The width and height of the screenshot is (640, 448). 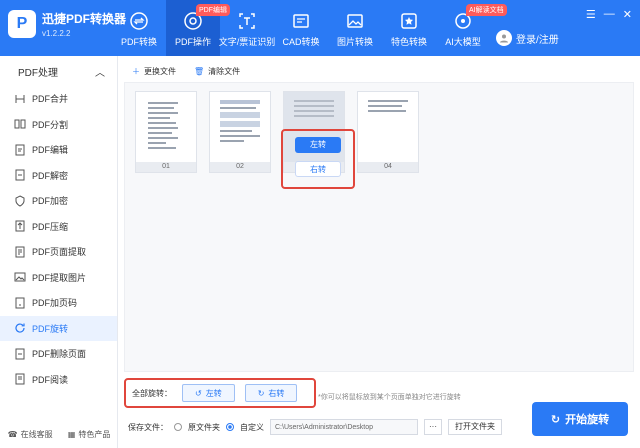 What do you see at coordinates (198, 28) in the screenshot?
I see `nav-pdf-operate: PDF编辑 PDF操作` at bounding box center [198, 28].